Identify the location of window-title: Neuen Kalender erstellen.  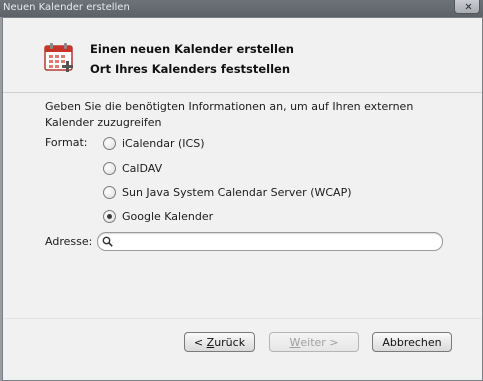
(66, 7).